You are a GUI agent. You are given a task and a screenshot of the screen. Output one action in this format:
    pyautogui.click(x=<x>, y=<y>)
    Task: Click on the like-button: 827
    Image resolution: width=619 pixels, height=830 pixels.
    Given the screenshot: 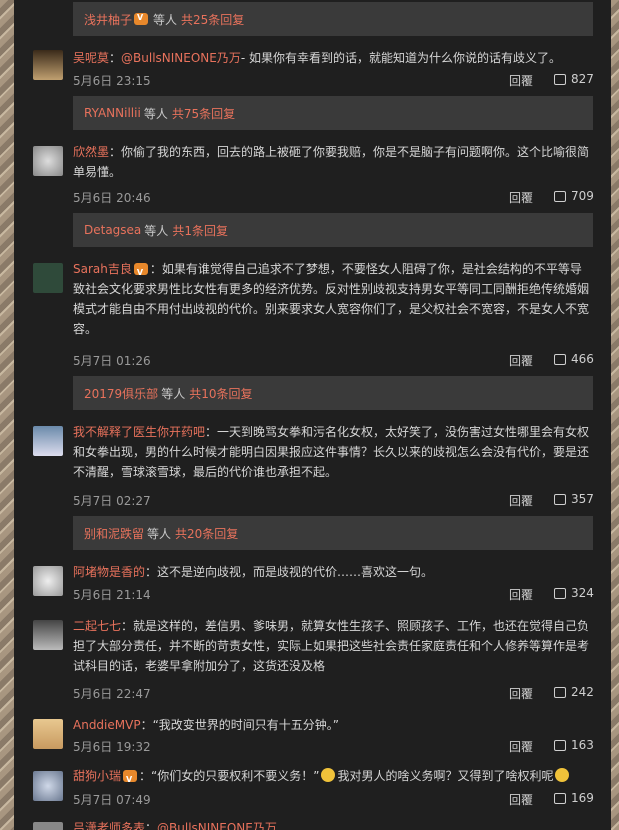 What is the action you would take?
    pyautogui.click(x=574, y=79)
    